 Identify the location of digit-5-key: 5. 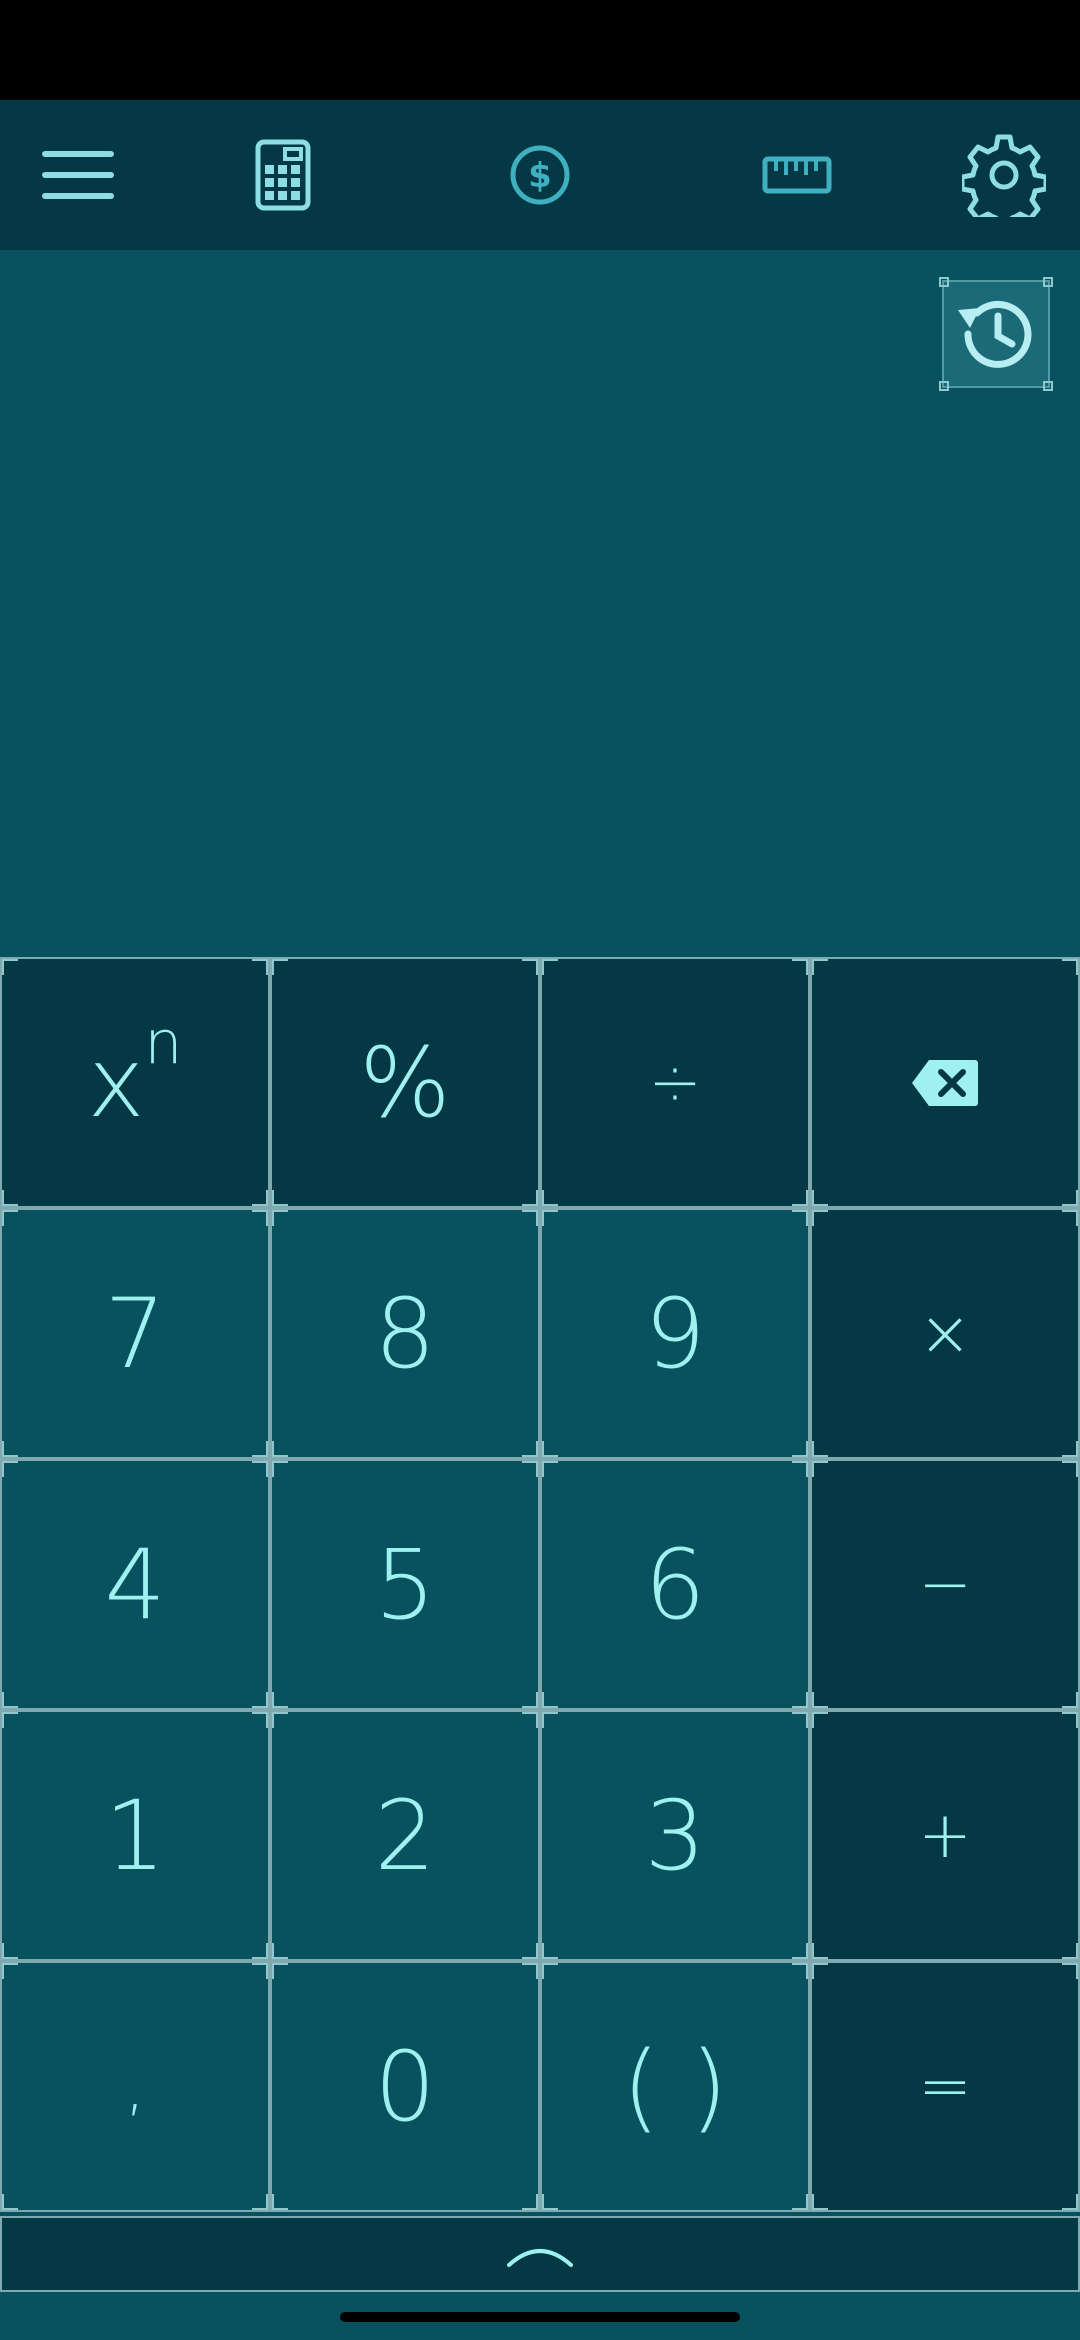
(405, 1584).